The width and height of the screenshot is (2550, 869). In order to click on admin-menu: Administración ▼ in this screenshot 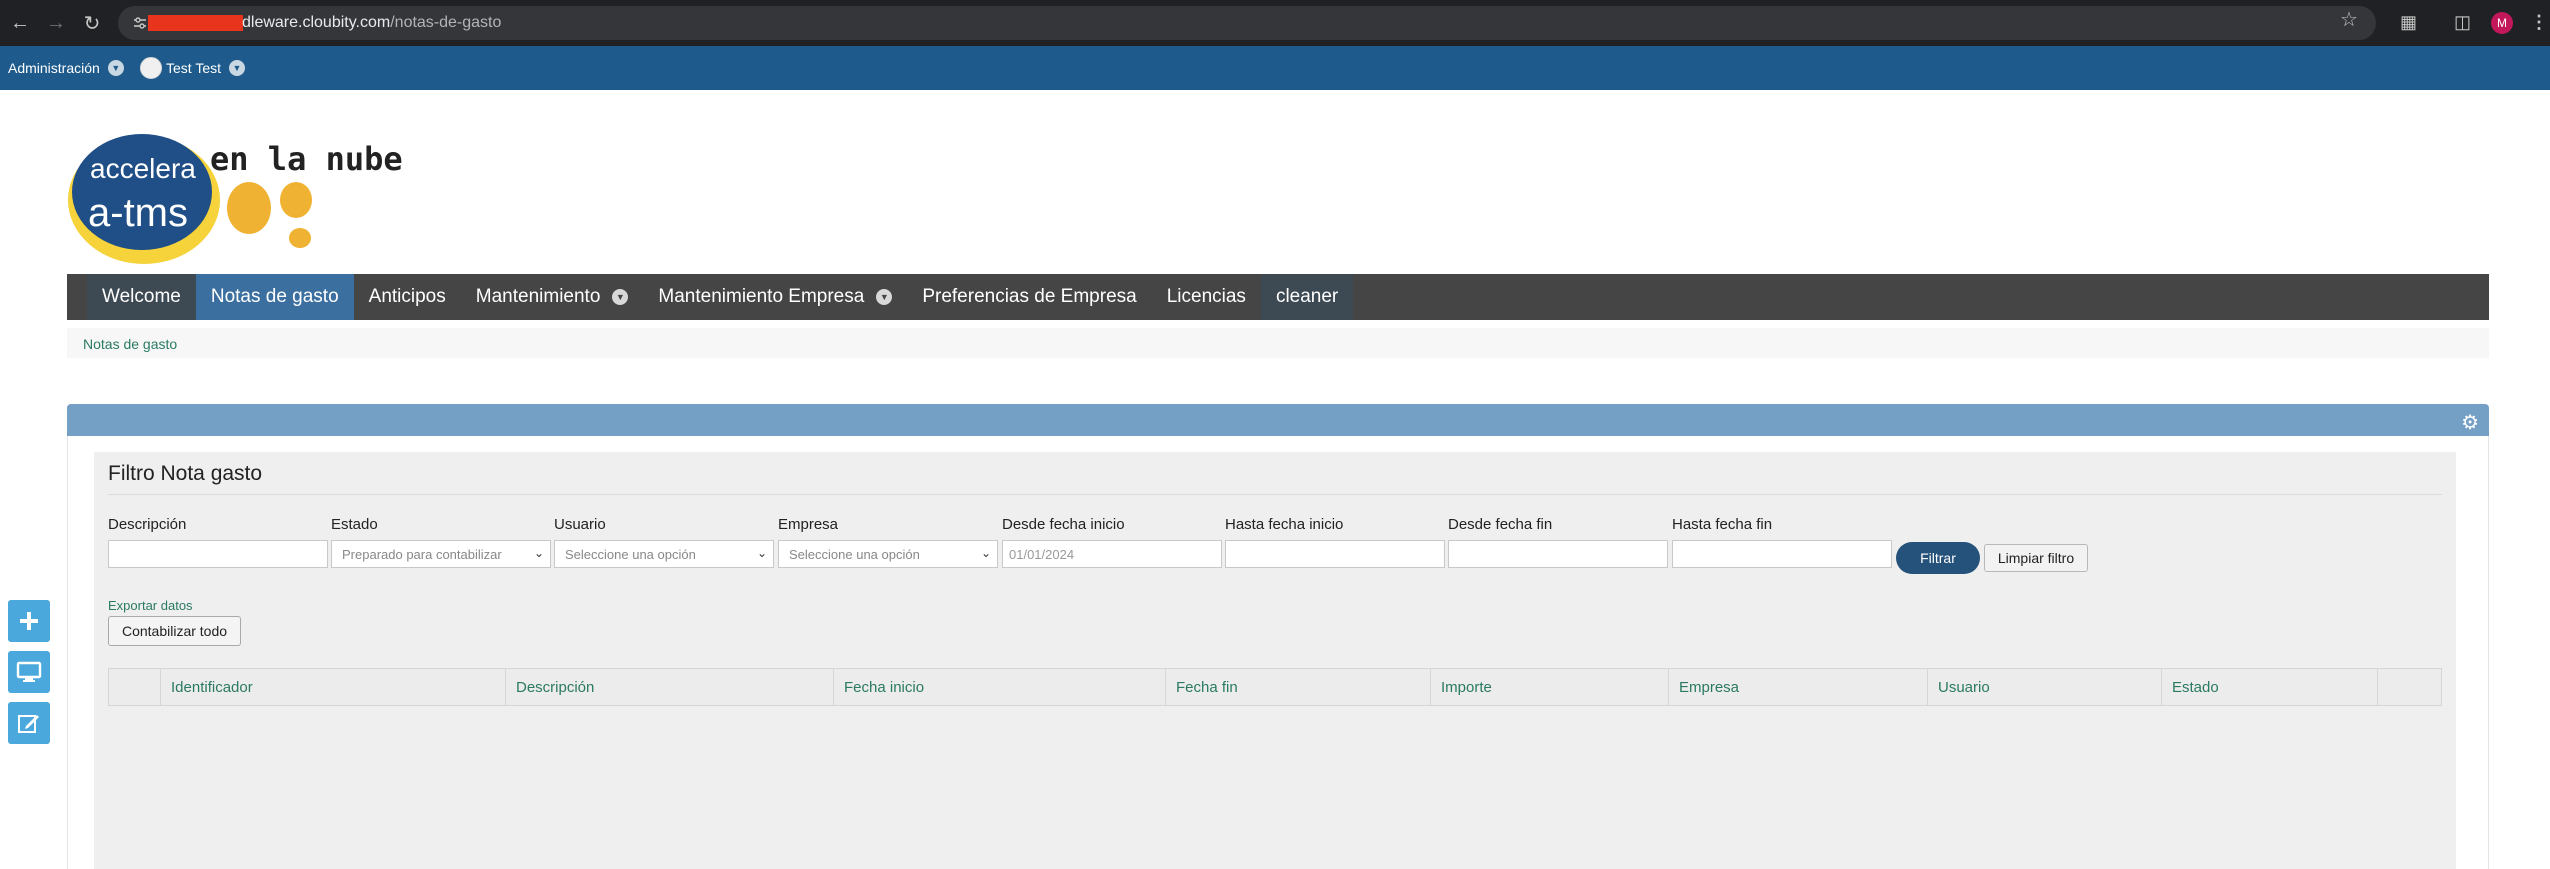, I will do `click(66, 68)`.